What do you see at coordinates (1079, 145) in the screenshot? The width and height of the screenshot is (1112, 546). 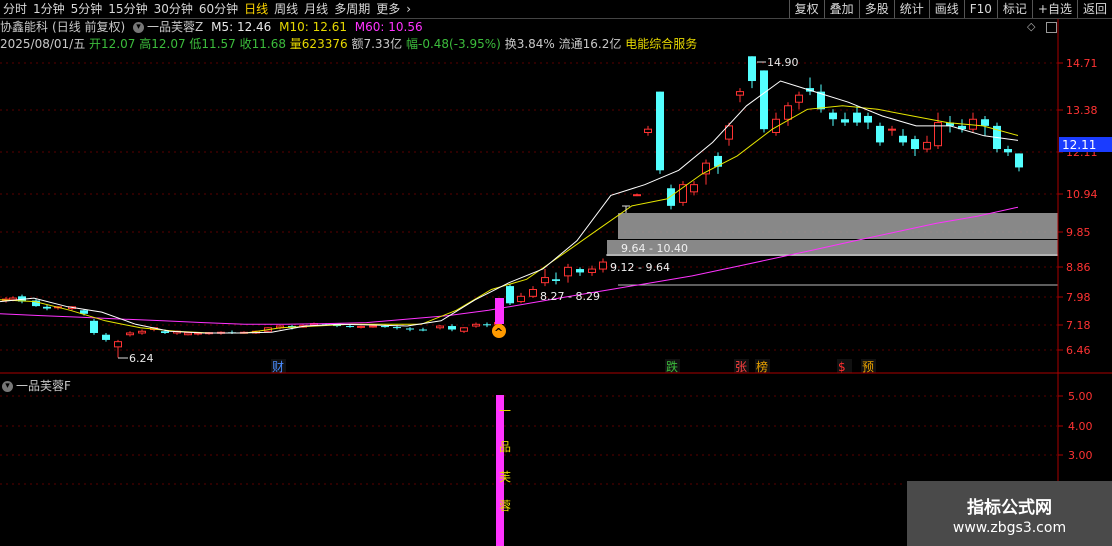 I see `current-price-label: 12.11` at bounding box center [1079, 145].